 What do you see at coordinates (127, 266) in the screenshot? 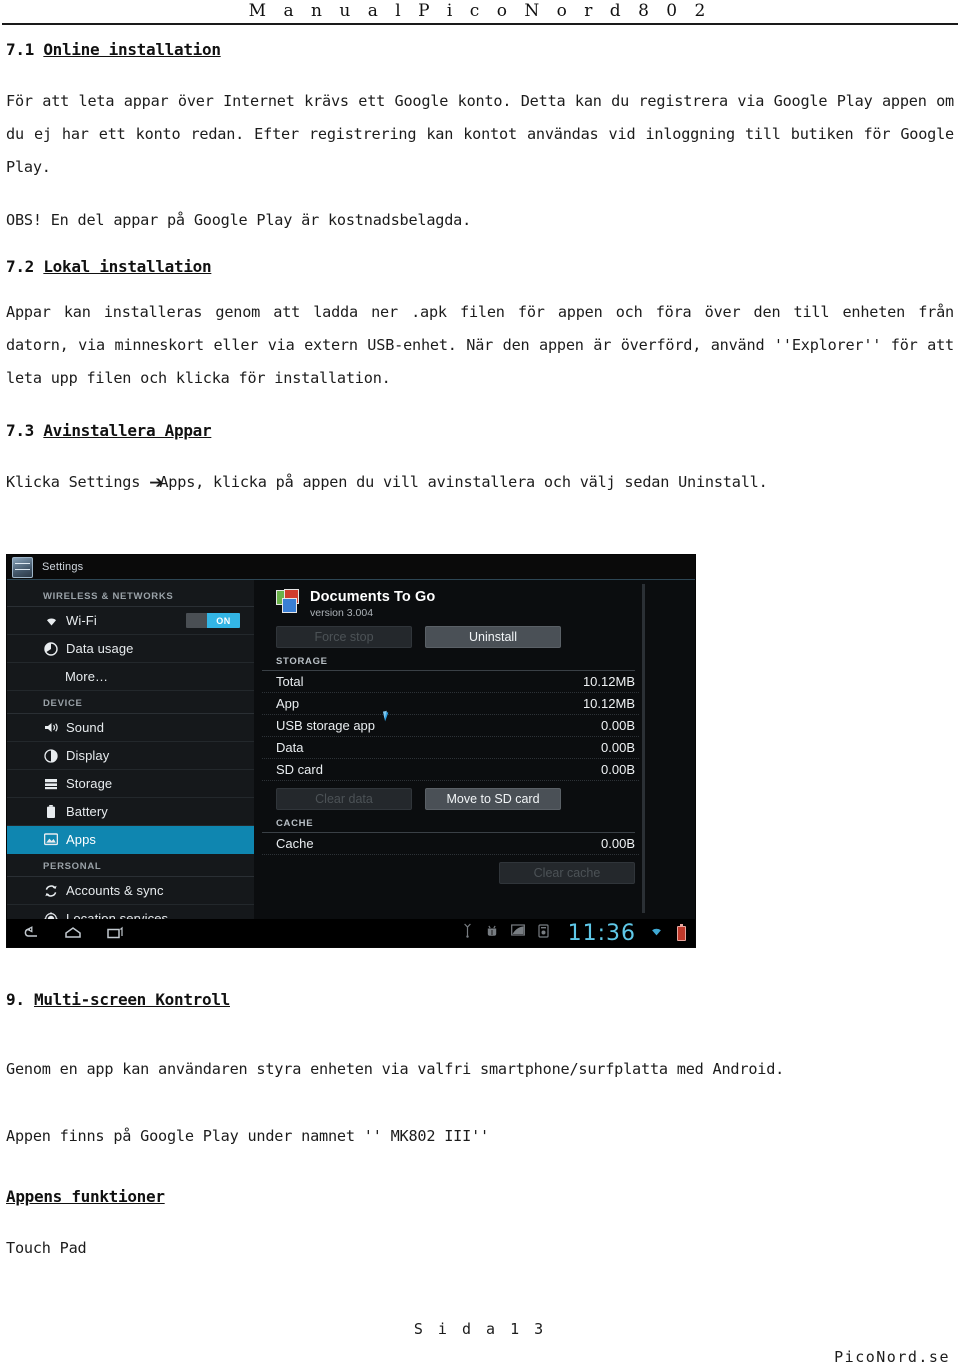
I see `heading-7-2-title: Lokal installation` at bounding box center [127, 266].